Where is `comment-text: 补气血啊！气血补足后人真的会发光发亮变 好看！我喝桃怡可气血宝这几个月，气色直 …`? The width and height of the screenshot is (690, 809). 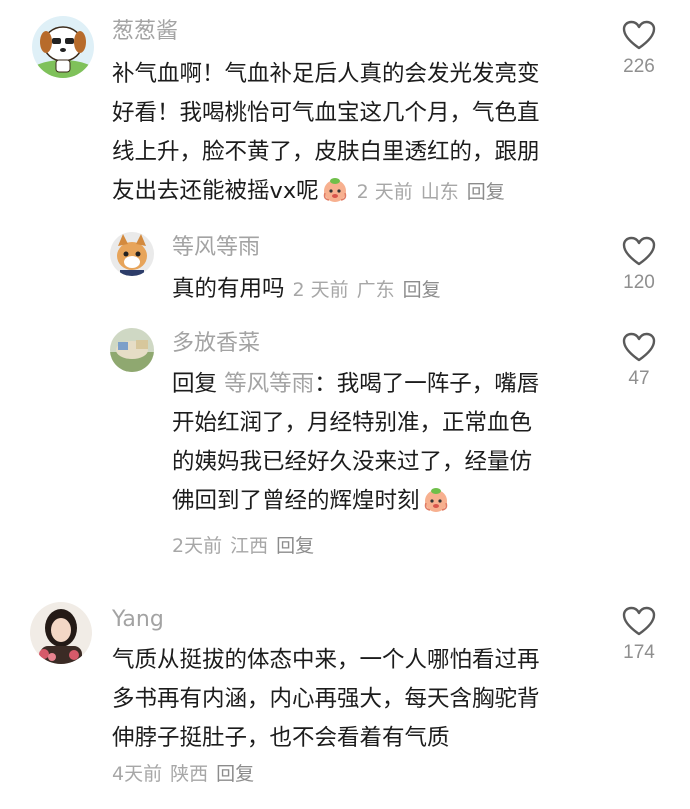
comment-text: 补气血啊！气血补足后人真的会发光发亮变 好看！我喝桃怡可气血宝这几个月，气色直 … is located at coordinates (326, 132).